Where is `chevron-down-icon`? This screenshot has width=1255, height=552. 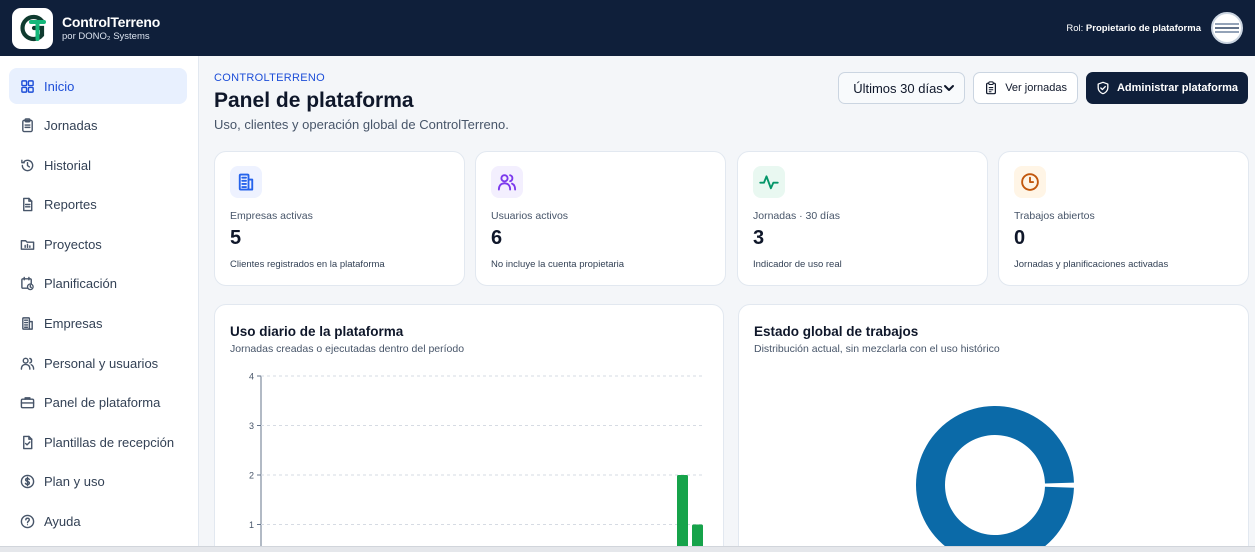 chevron-down-icon is located at coordinates (949, 88).